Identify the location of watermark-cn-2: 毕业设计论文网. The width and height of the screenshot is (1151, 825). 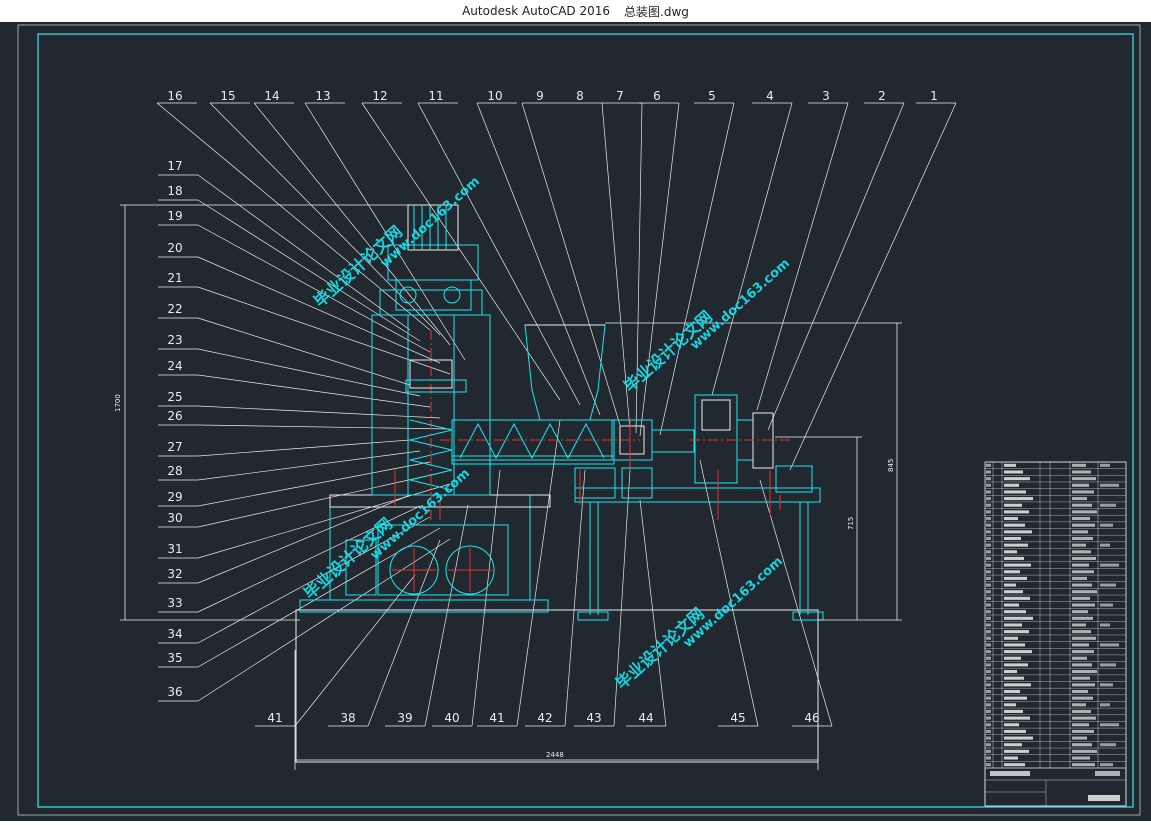
(668, 351).